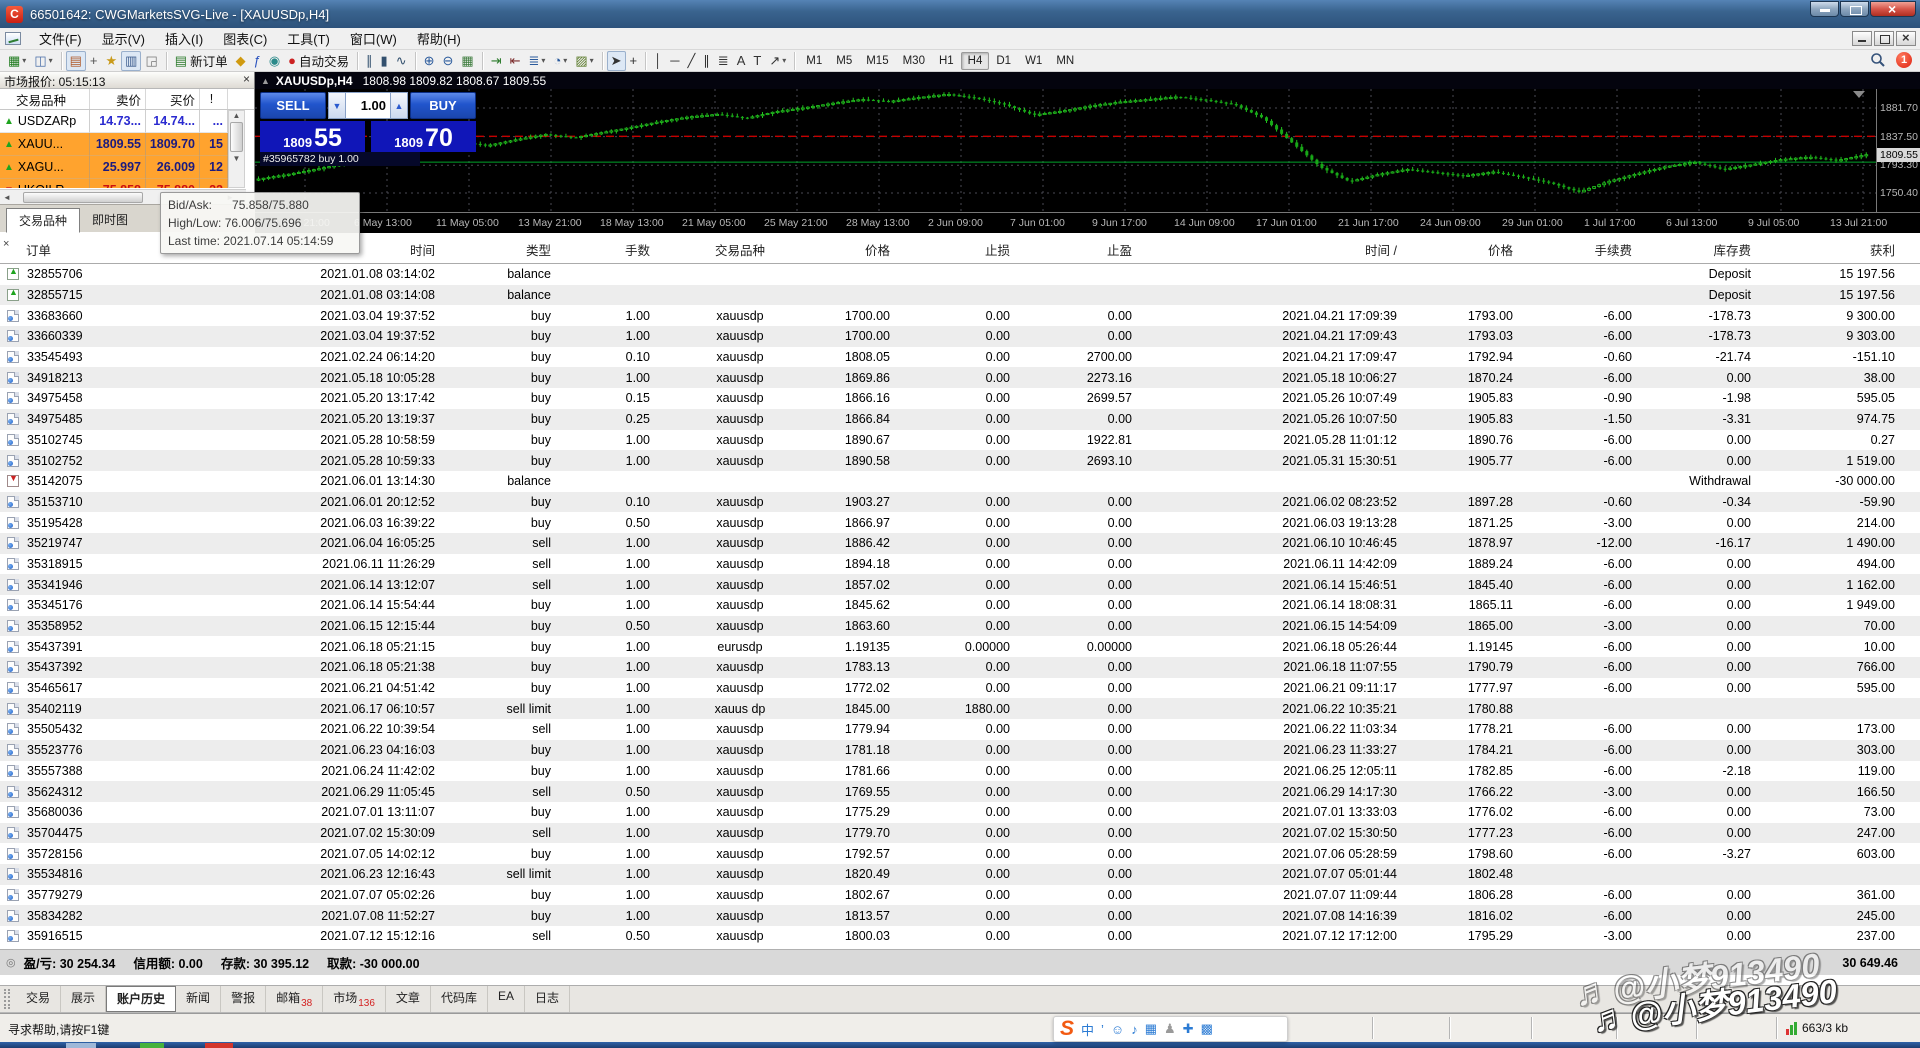  I want to click on mdi-minimize-button, so click(1862, 38).